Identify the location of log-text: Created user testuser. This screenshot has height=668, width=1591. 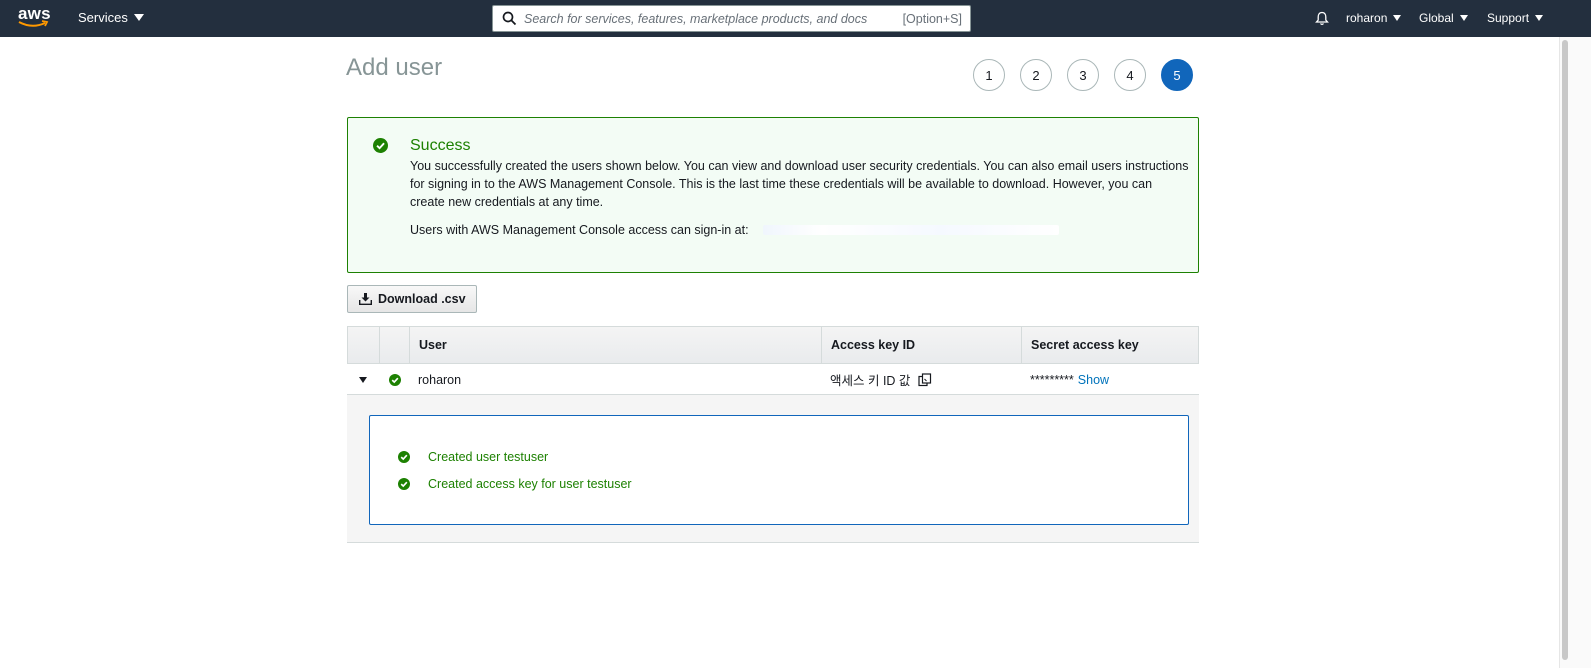
(488, 457).